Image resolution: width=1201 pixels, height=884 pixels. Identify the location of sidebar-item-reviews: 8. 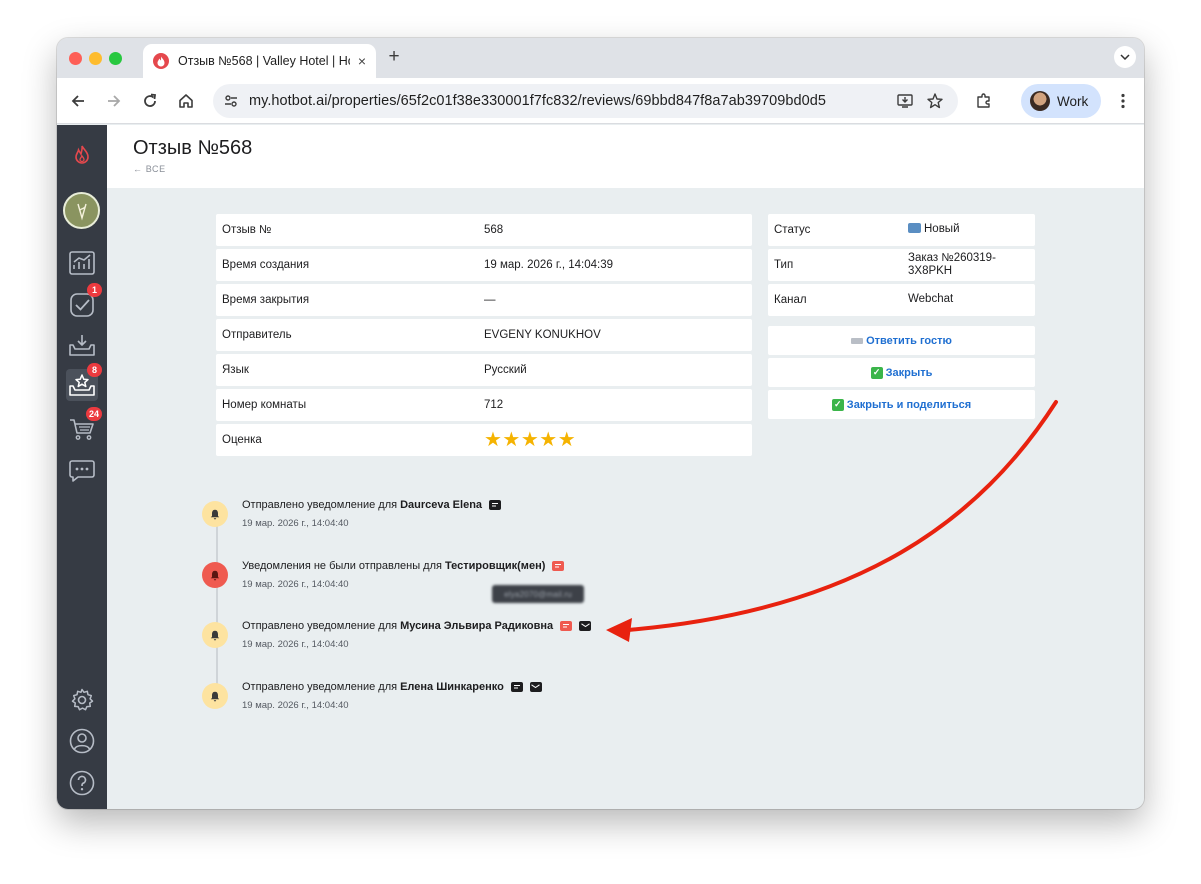
(84, 382).